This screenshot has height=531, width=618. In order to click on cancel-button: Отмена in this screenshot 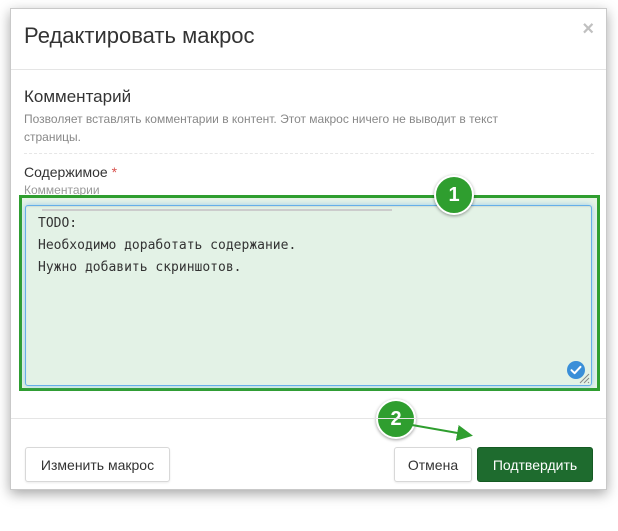, I will do `click(433, 464)`.